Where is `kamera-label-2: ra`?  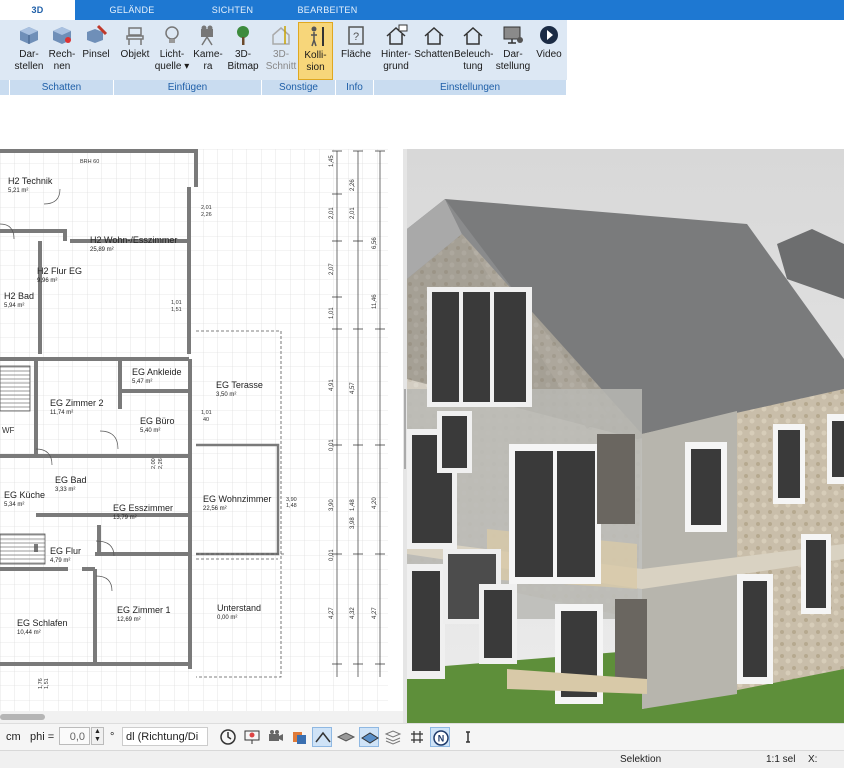
kamera-label-2: ra is located at coordinates (208, 66).